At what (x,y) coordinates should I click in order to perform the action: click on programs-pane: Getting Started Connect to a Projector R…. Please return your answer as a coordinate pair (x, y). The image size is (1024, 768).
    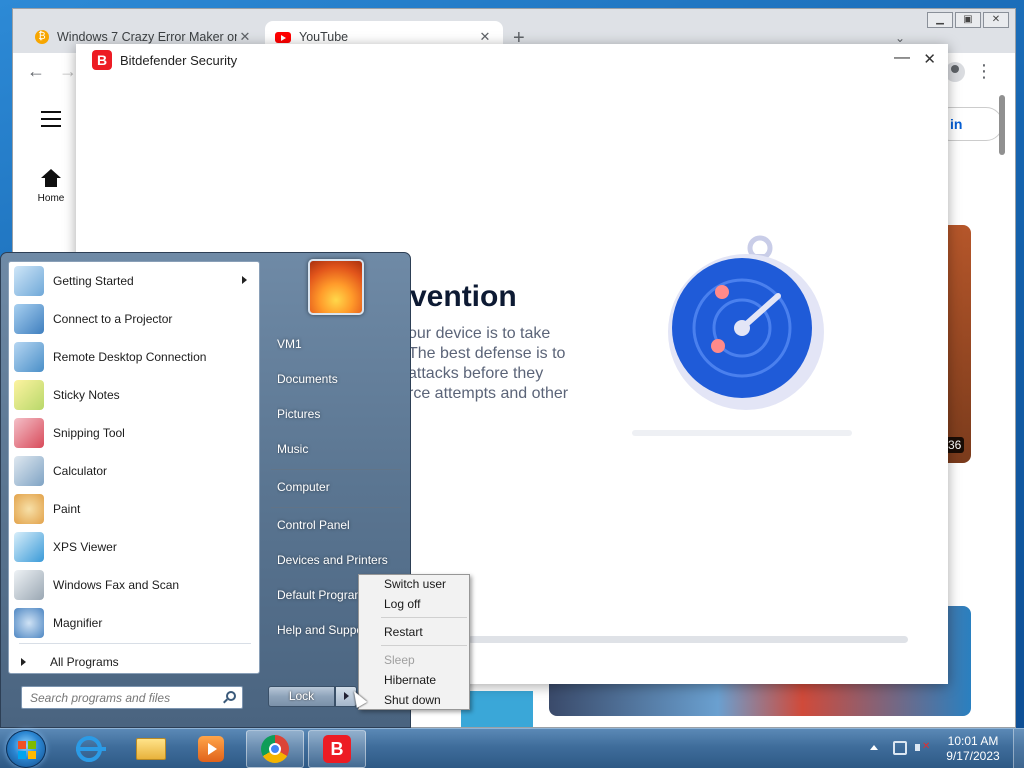
    Looking at the image, I should click on (134, 467).